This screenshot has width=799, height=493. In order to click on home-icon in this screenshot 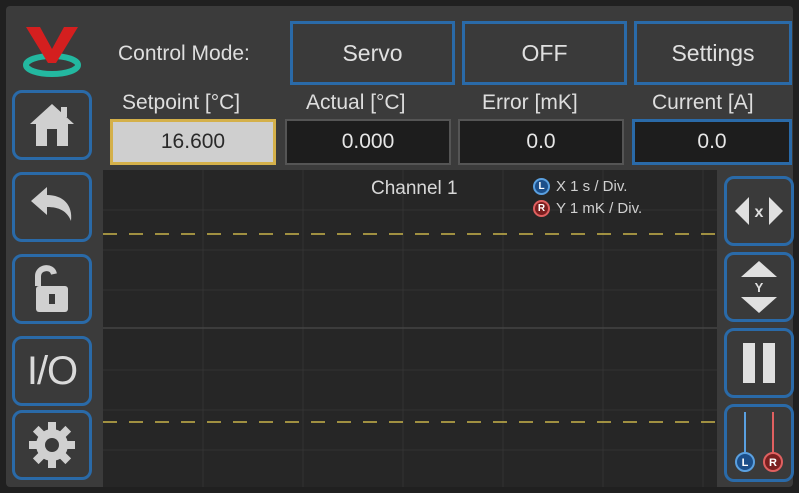, I will do `click(52, 125)`.